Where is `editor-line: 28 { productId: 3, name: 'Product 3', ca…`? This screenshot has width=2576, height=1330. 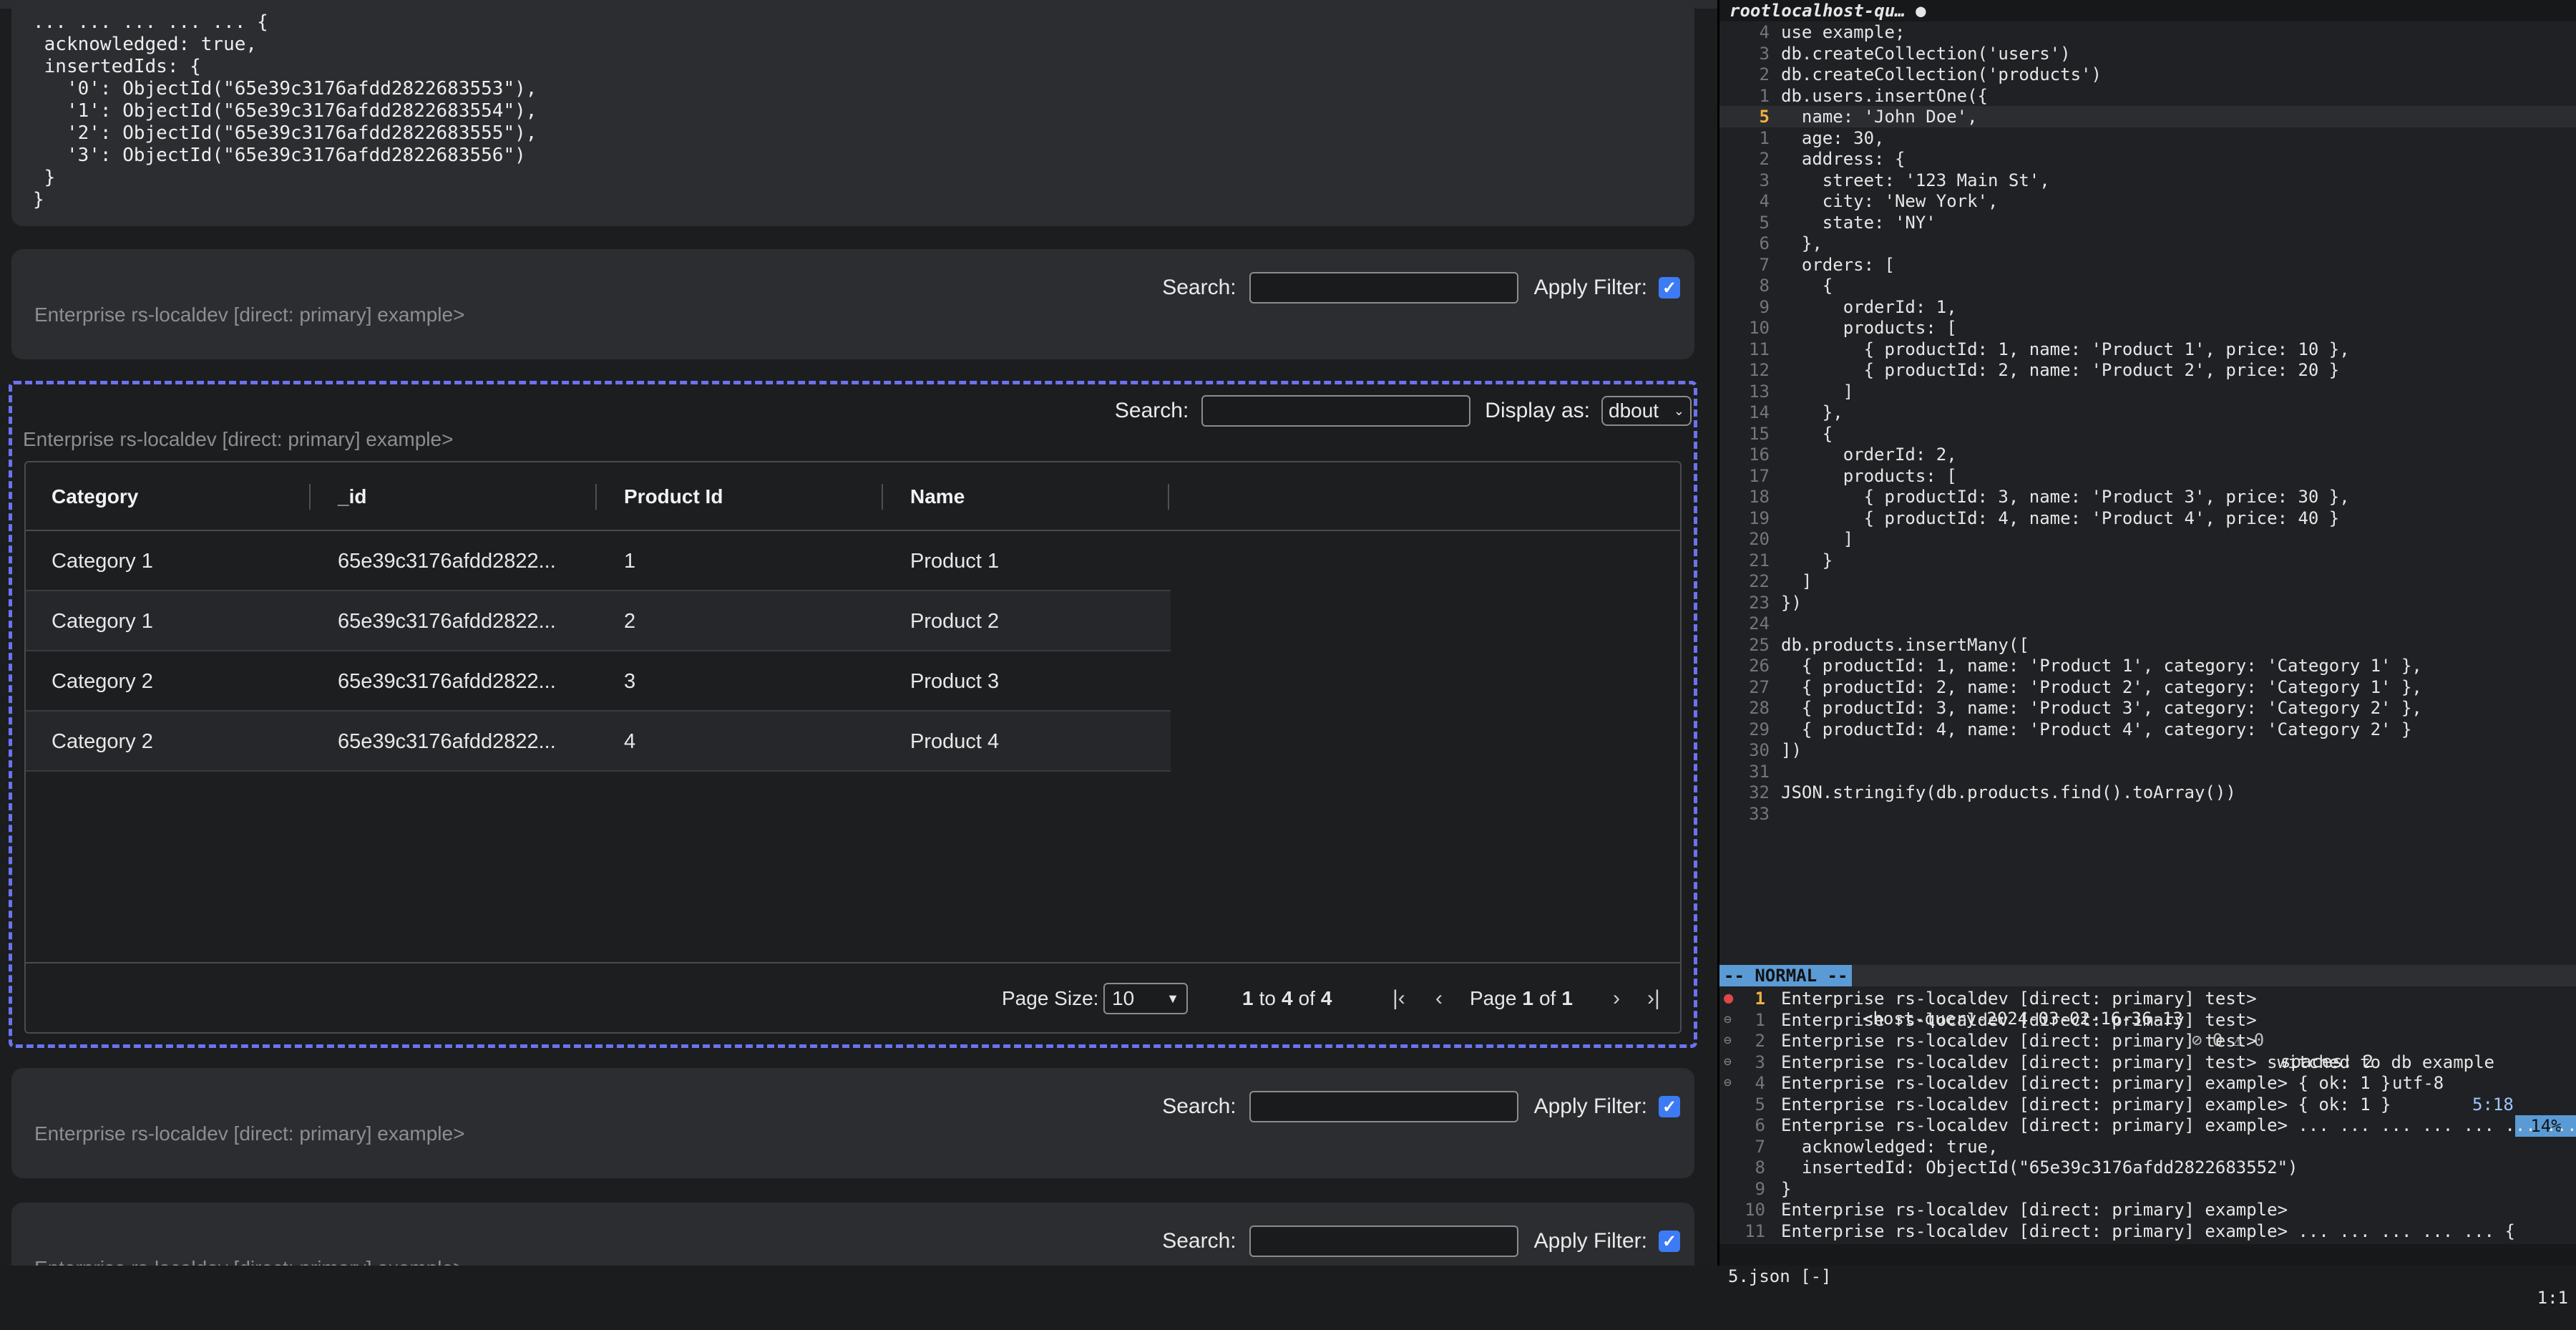 editor-line: 28 { productId: 3, name: 'Product 3', ca… is located at coordinates (2147, 708).